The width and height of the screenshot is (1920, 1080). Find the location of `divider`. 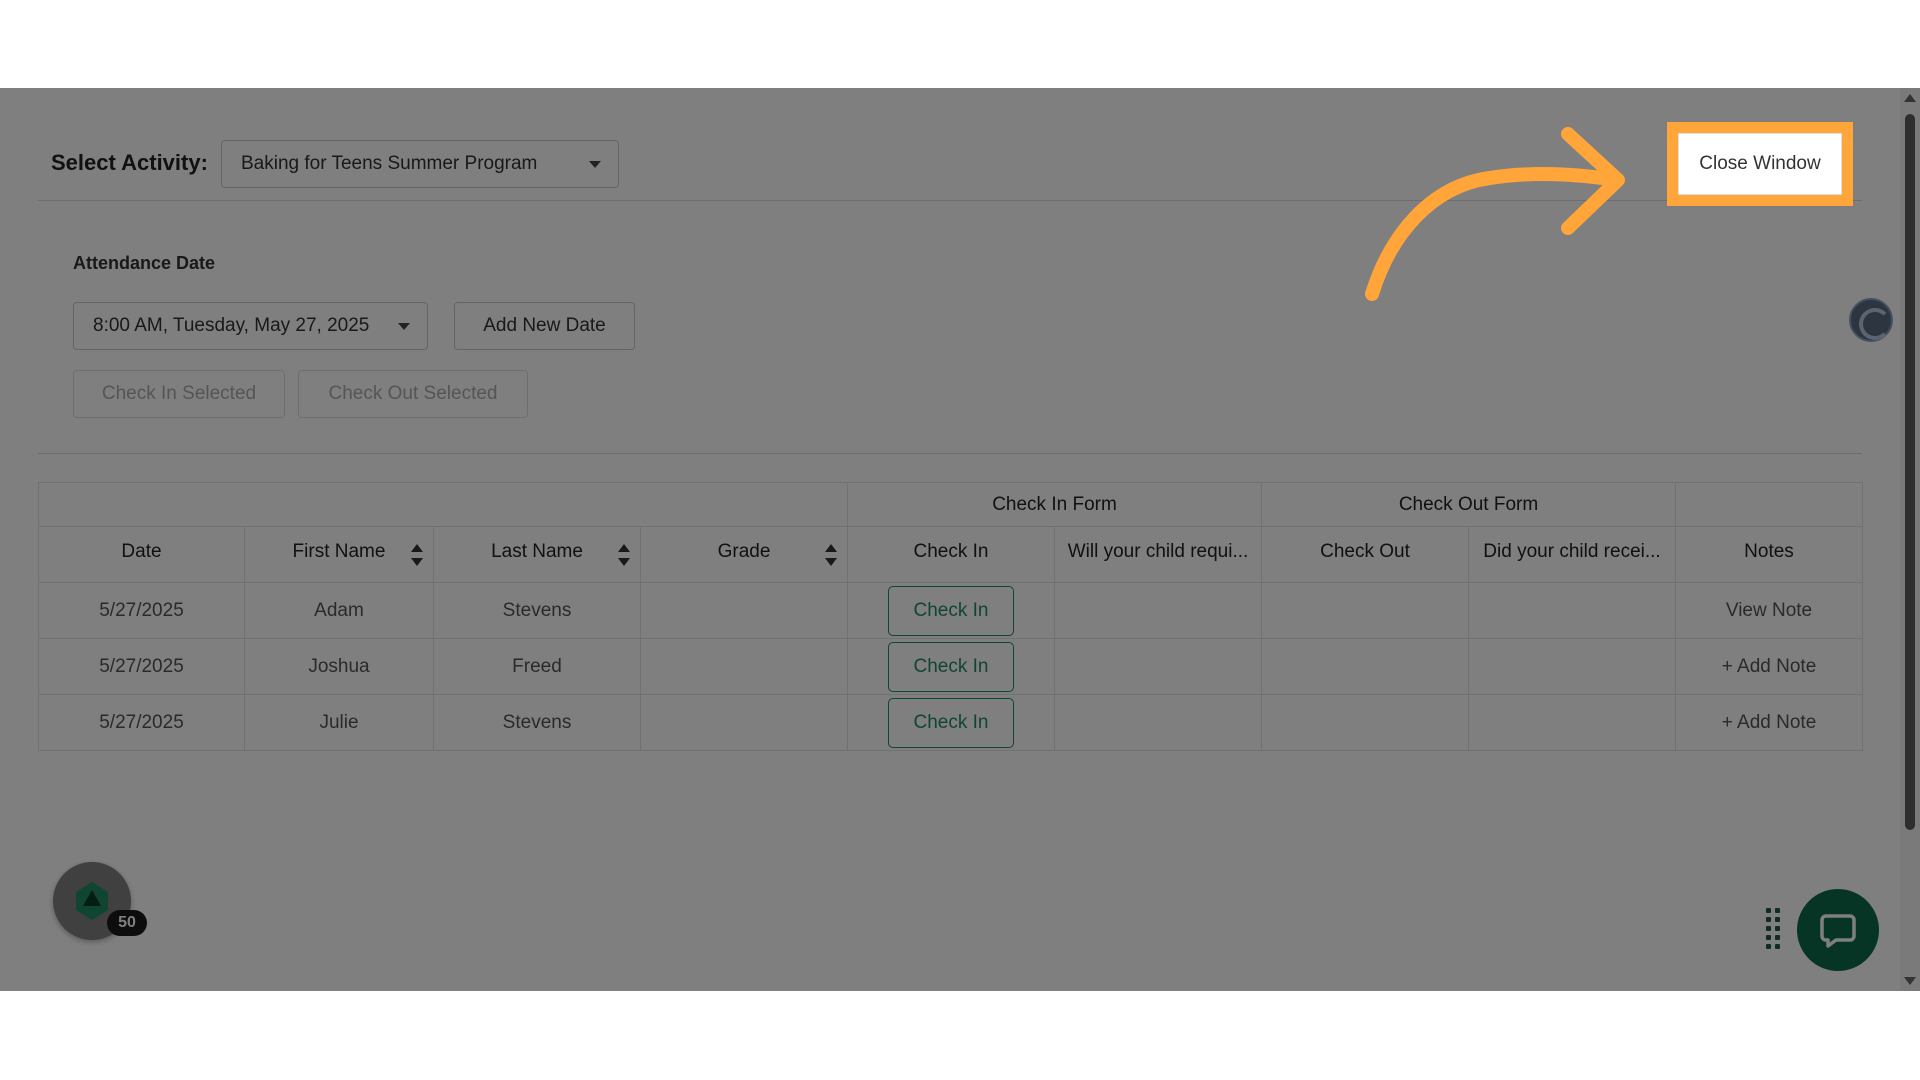

divider is located at coordinates (950, 453).